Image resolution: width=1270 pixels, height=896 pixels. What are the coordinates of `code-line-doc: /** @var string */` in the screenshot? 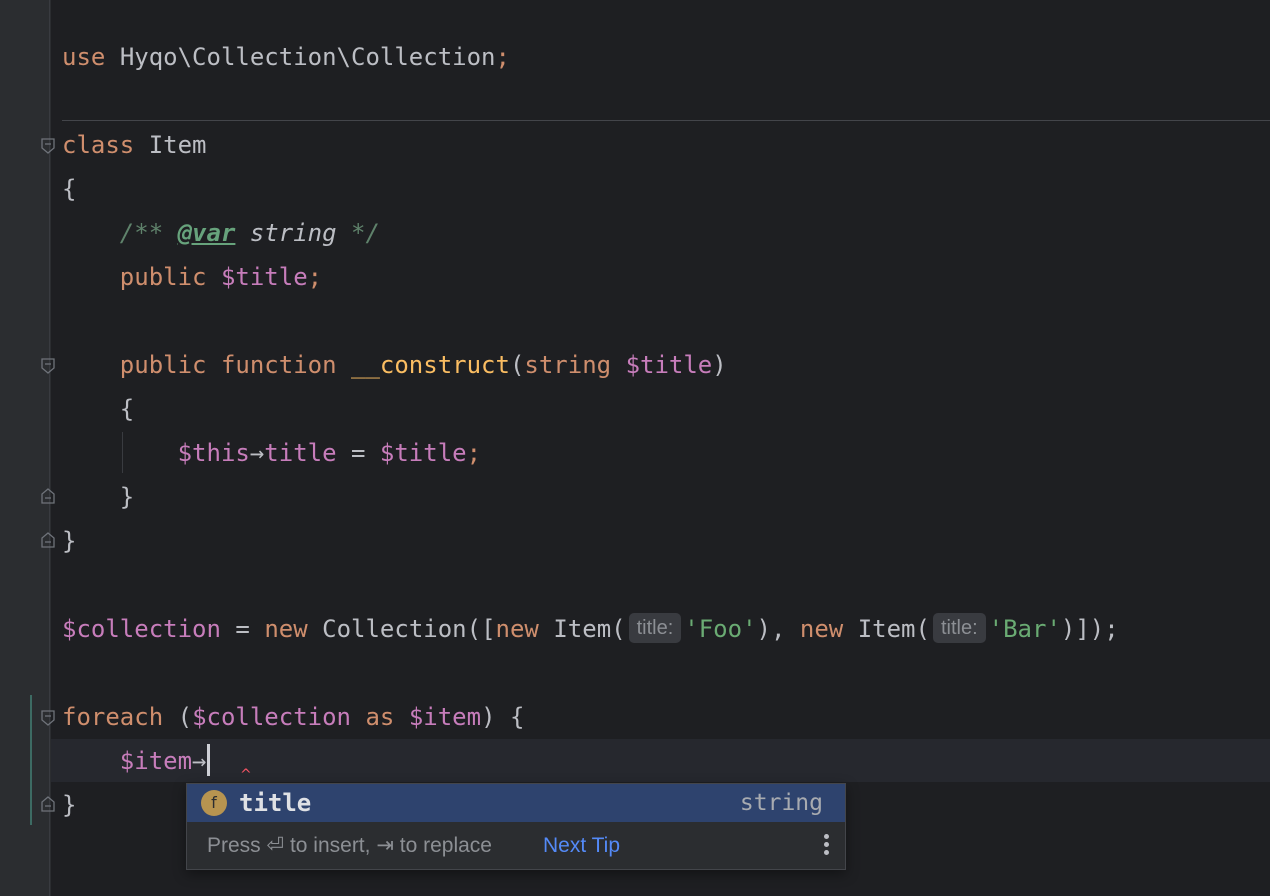 It's located at (221, 233).